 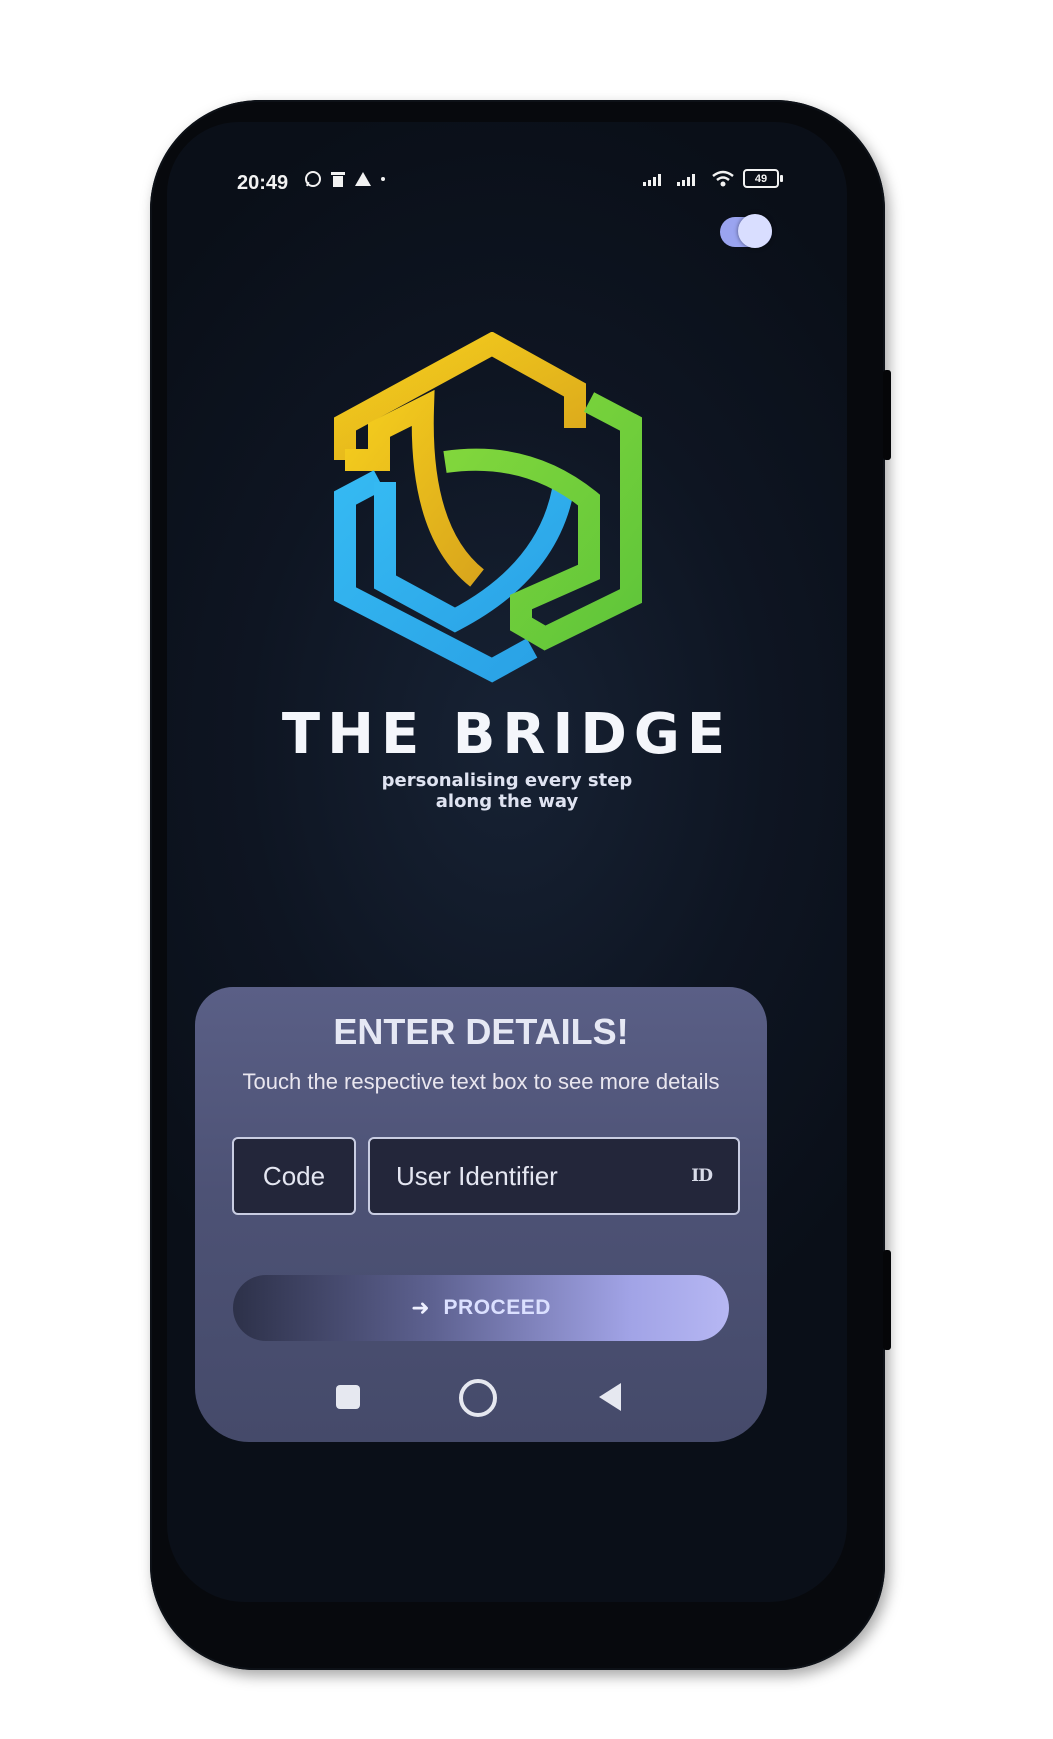 I want to click on proceed-button: ➜ PROCEED, so click(x=481, y=1308).